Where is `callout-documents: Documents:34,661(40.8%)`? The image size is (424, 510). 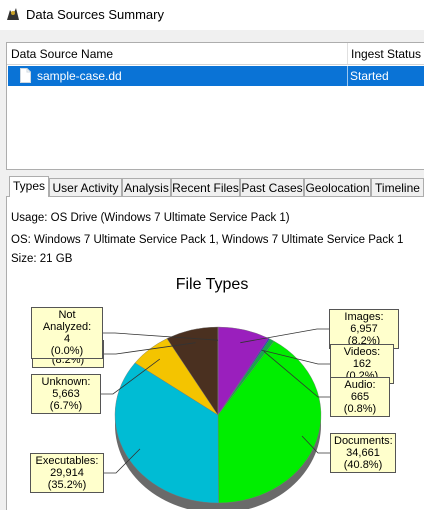
callout-documents: Documents:34,661(40.8%) is located at coordinates (363, 453).